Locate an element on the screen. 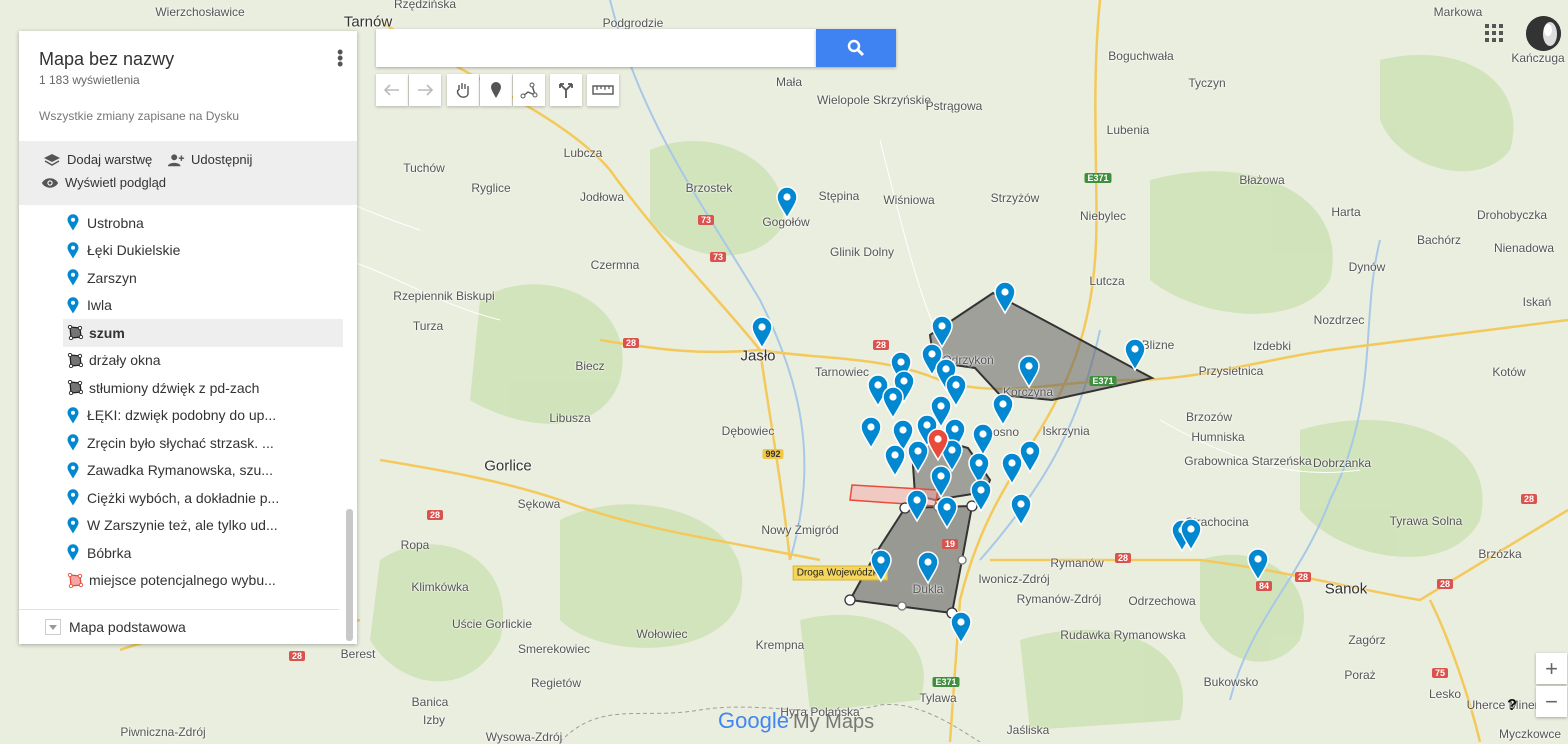  search-button is located at coordinates (856, 48).